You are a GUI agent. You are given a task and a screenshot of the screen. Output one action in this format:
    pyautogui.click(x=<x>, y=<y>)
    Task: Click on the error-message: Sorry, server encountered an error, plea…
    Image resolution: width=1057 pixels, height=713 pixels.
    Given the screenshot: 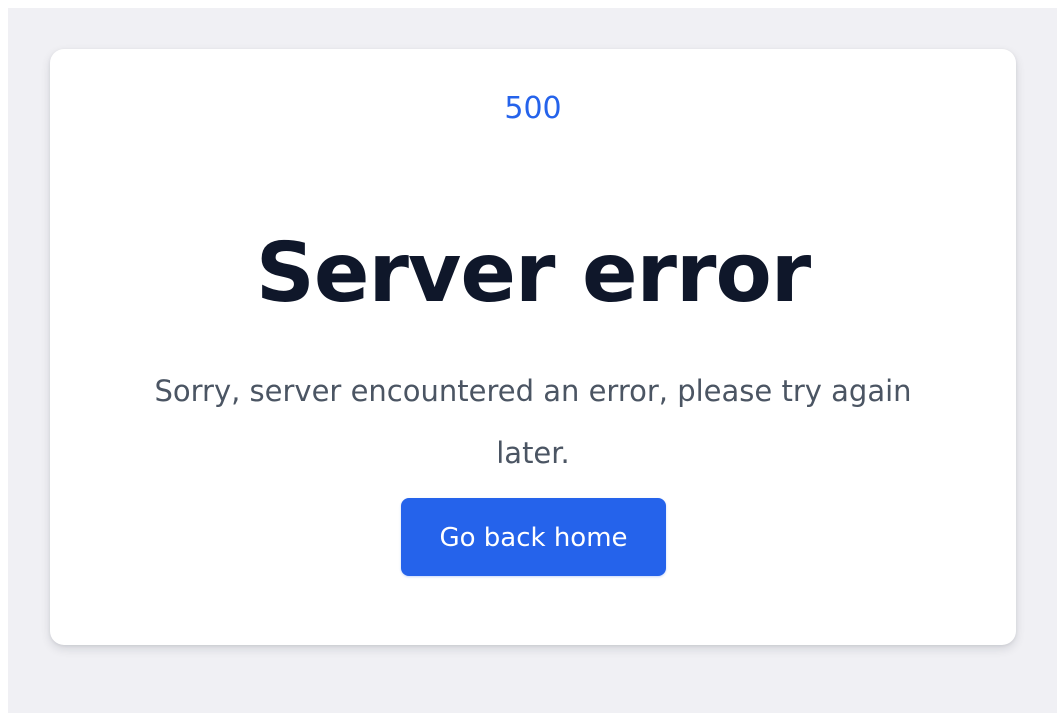 What is the action you would take?
    pyautogui.click(x=533, y=422)
    